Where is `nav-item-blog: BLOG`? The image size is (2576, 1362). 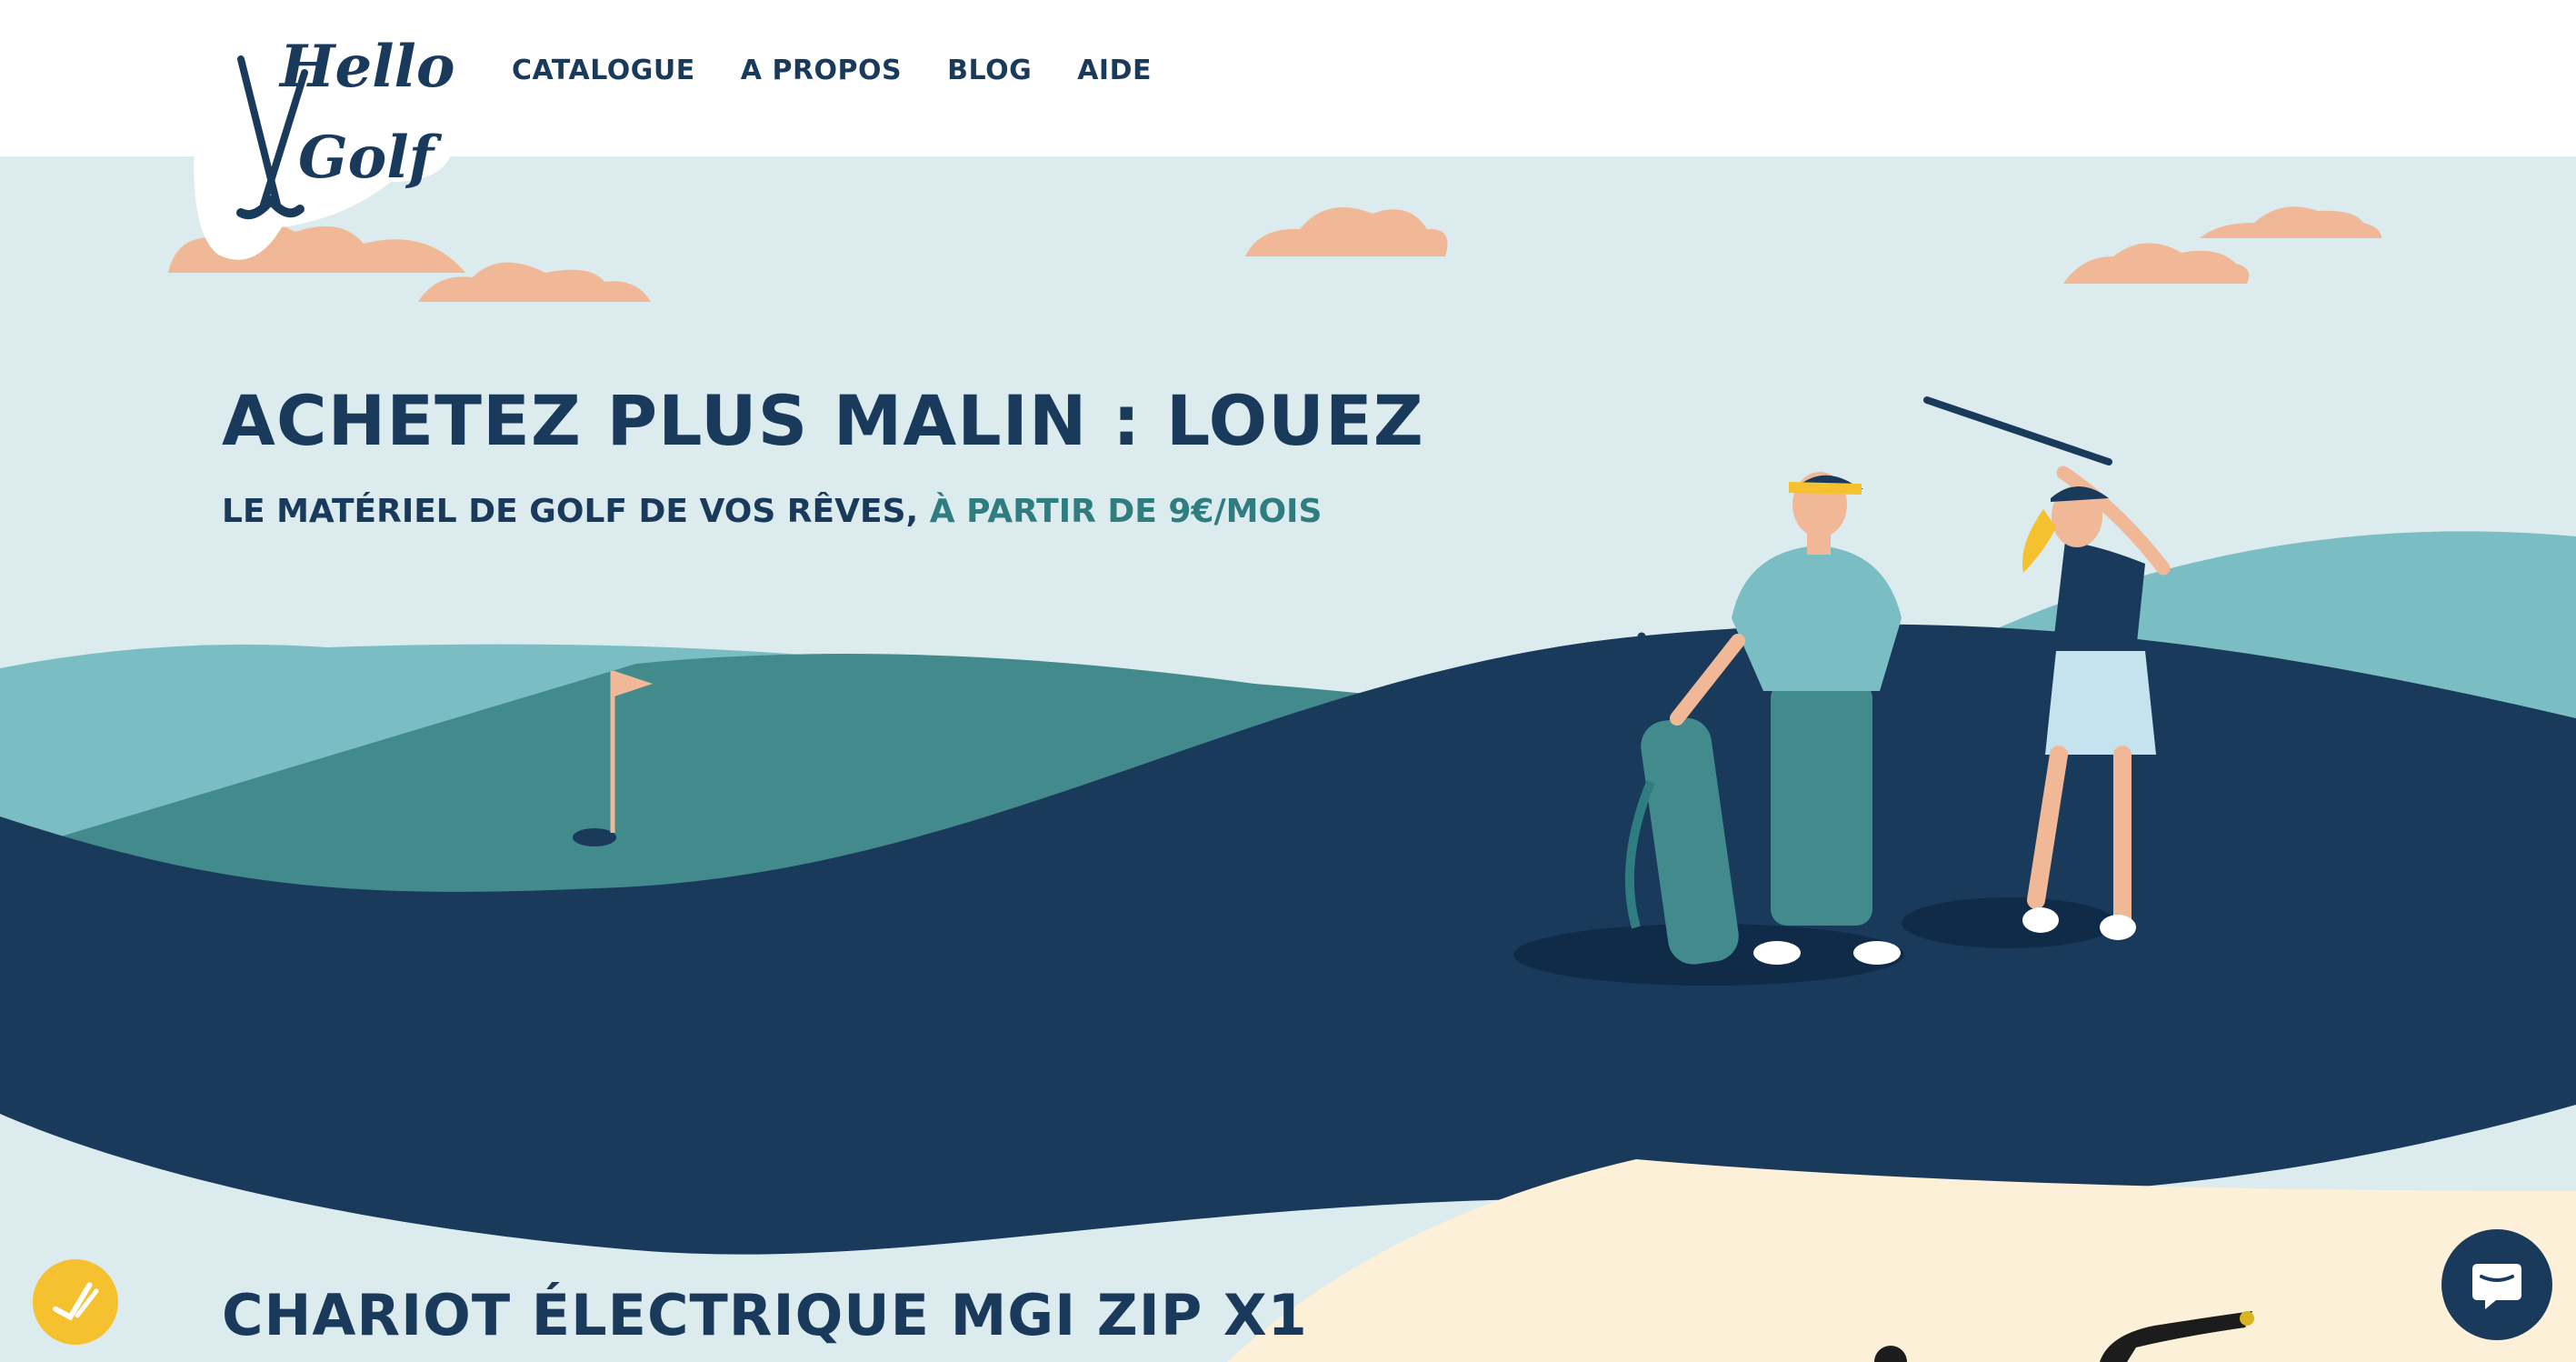
nav-item-blog: BLOG is located at coordinates (989, 71).